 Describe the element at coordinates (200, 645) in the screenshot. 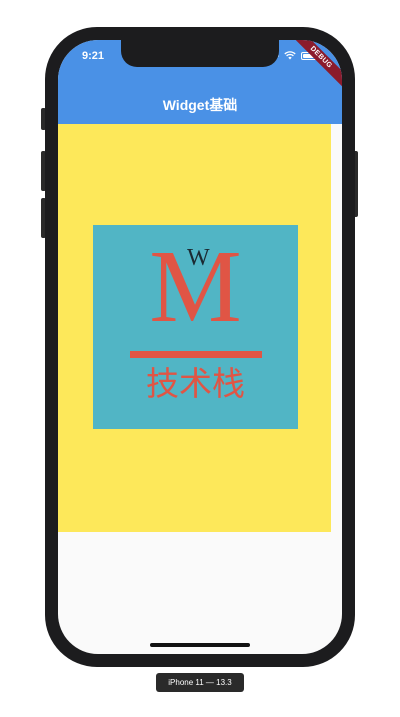

I see `home-indicator` at that location.